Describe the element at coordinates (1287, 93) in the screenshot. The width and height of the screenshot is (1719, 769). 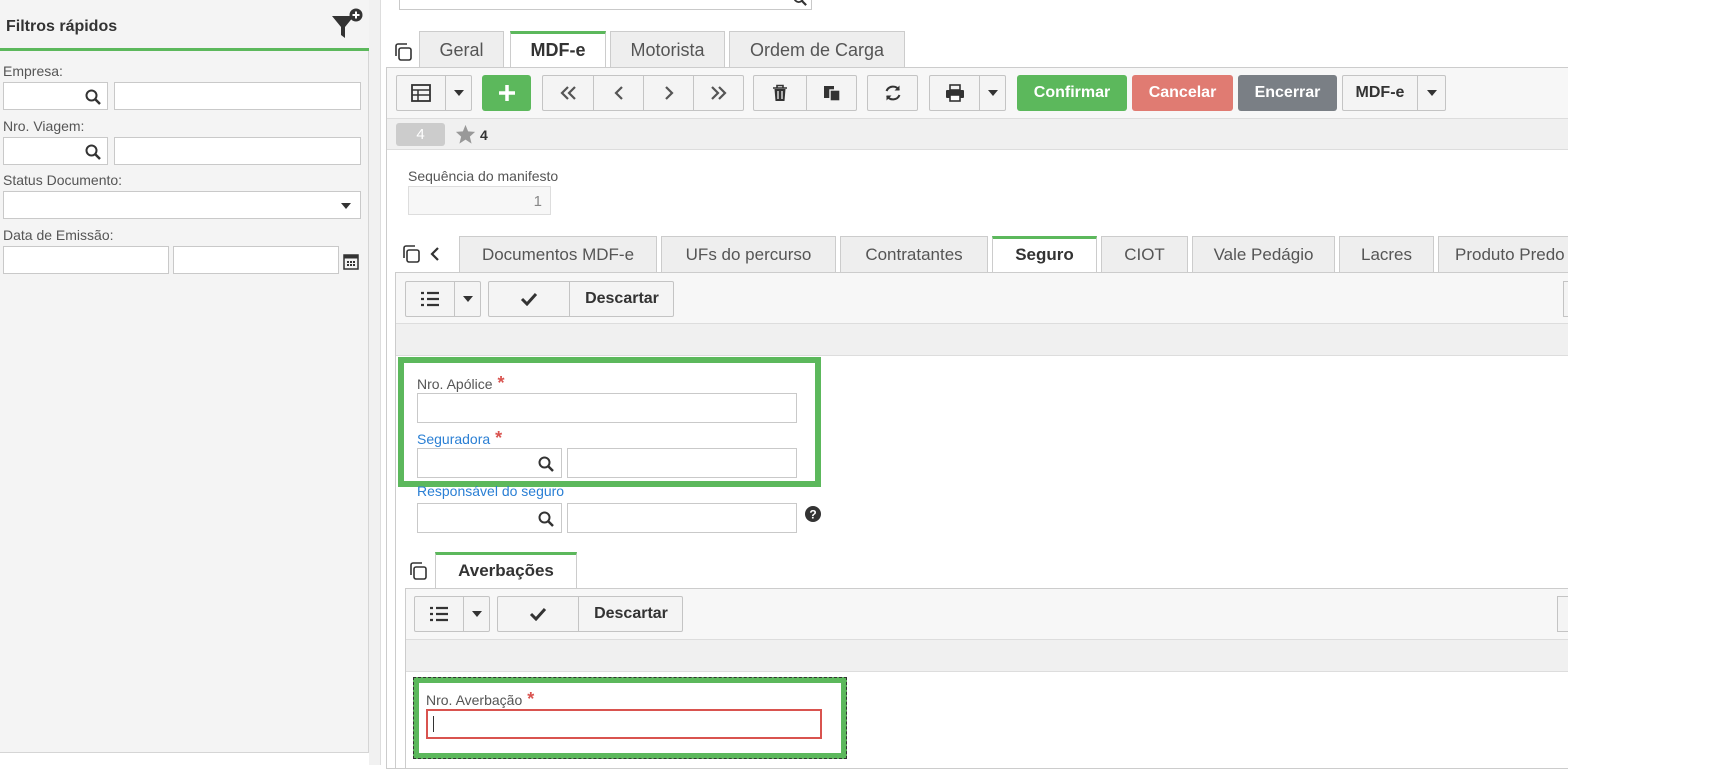
I see `close-manifest-button: Encerrar` at that location.